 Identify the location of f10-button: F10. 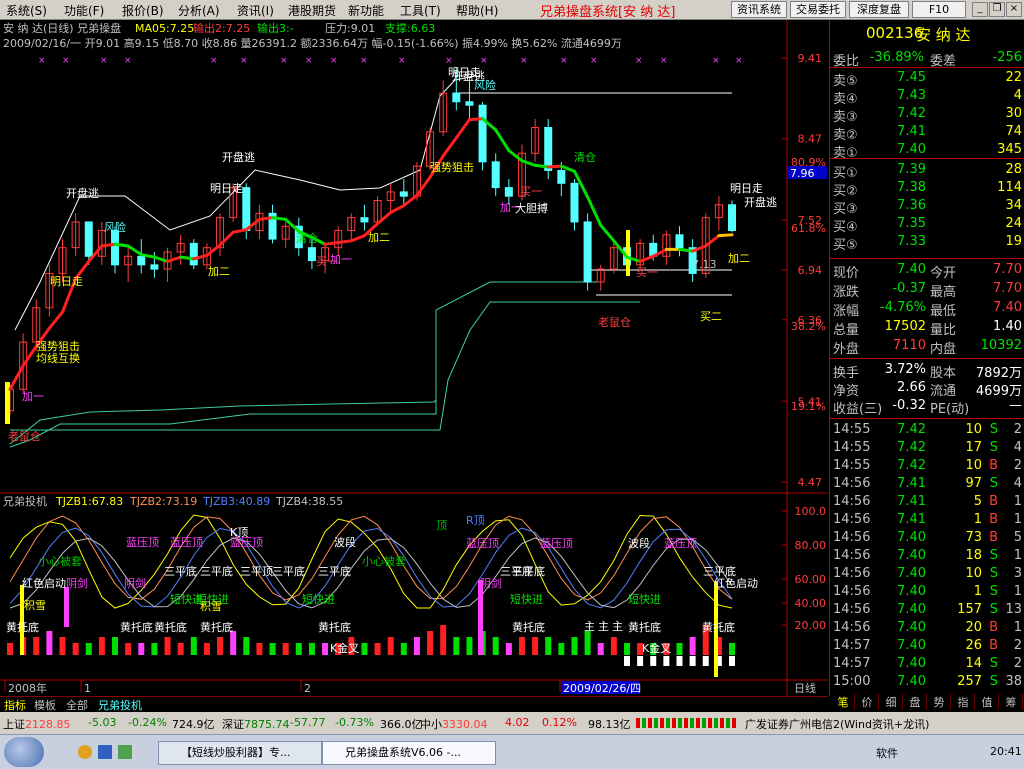
(939, 9).